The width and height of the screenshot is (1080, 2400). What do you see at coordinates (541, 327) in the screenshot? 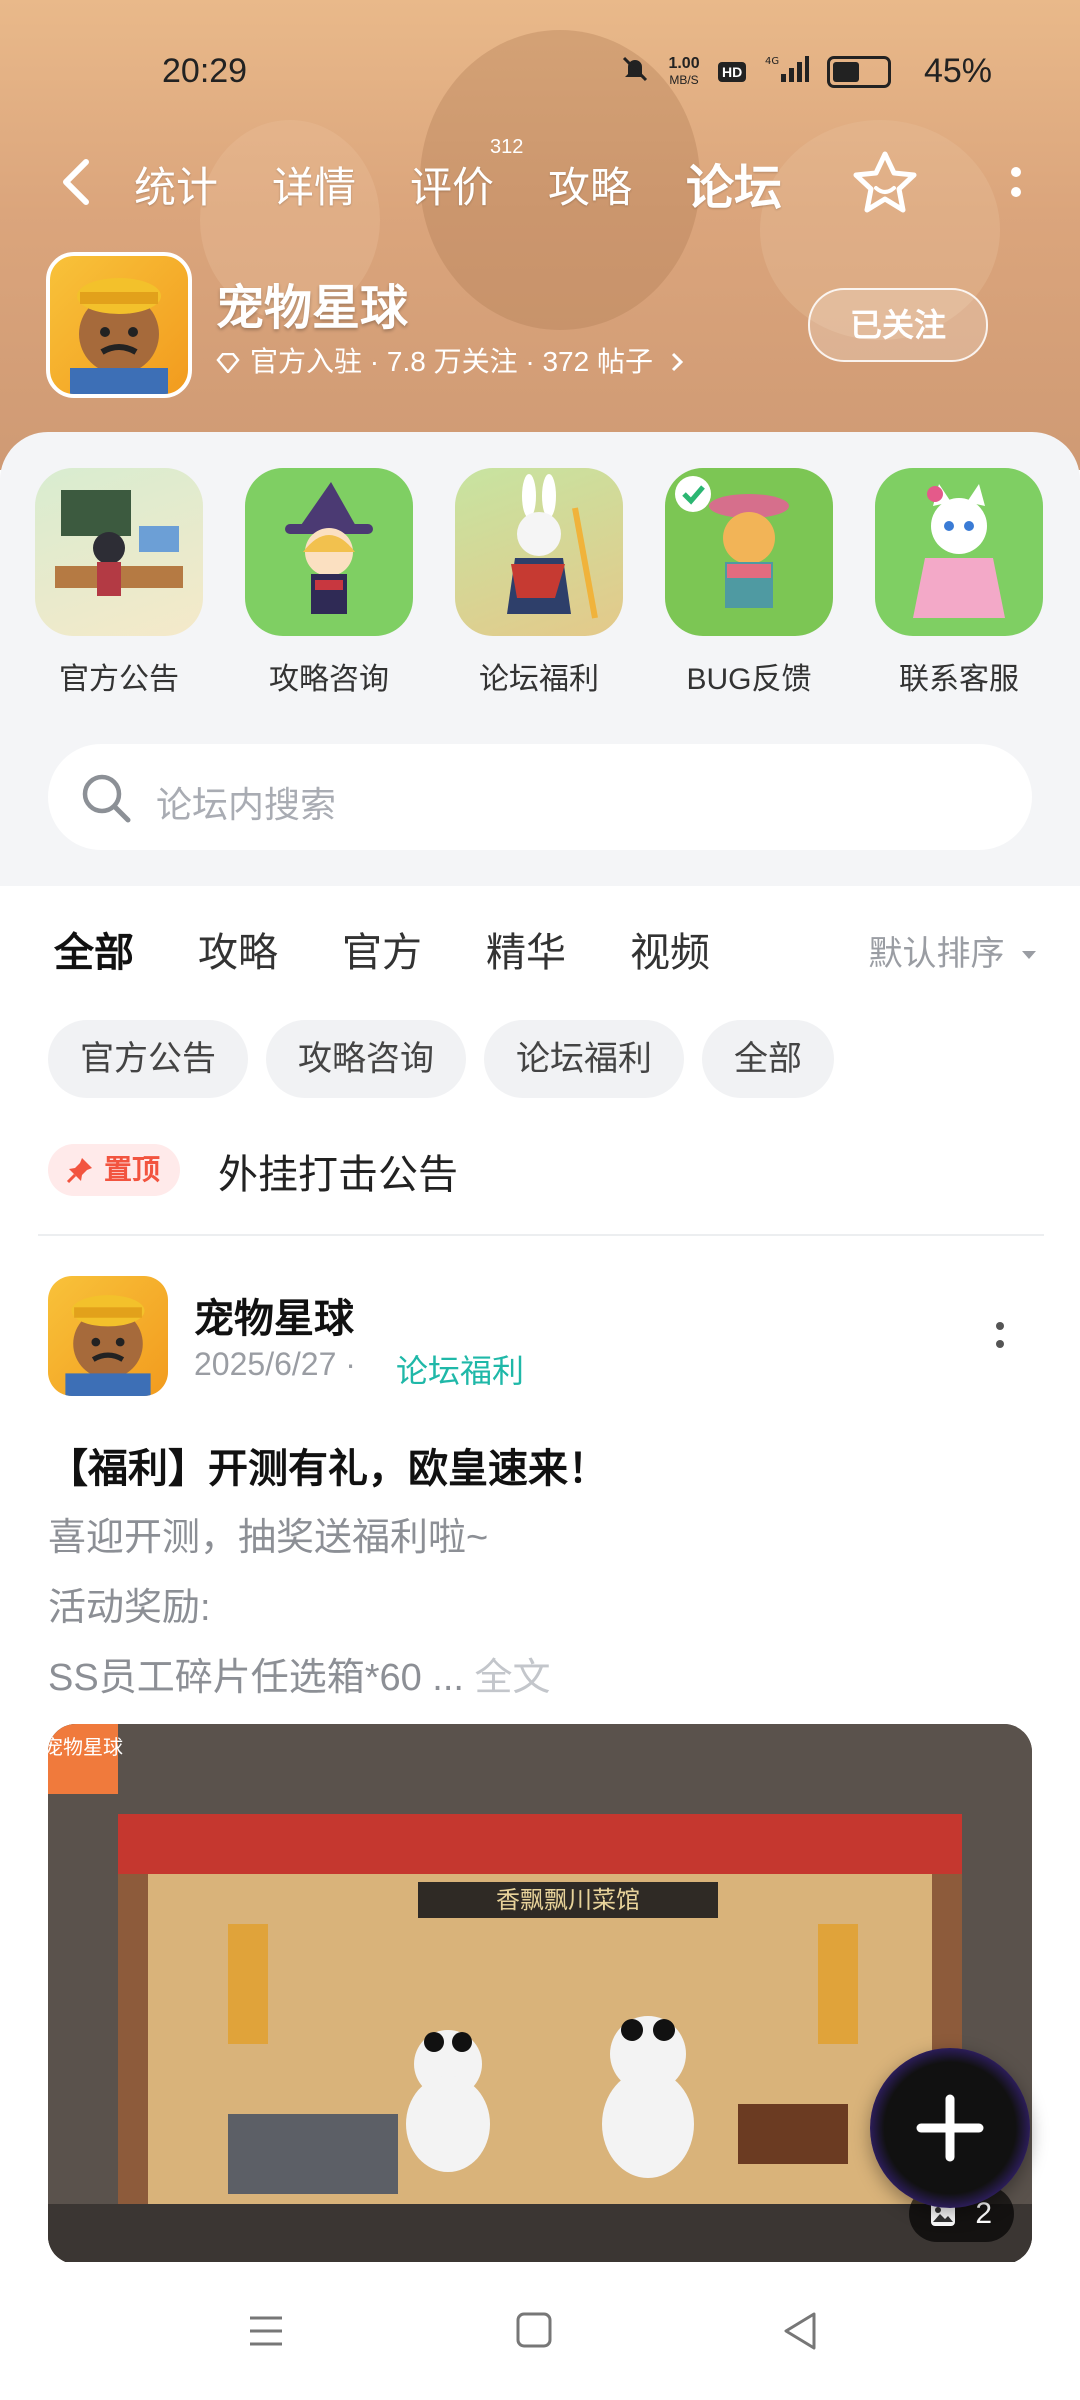
I see `game-info: 宠物星球 官方入驻 · 7.8 万关注 · 372 帖子 已关注` at bounding box center [541, 327].